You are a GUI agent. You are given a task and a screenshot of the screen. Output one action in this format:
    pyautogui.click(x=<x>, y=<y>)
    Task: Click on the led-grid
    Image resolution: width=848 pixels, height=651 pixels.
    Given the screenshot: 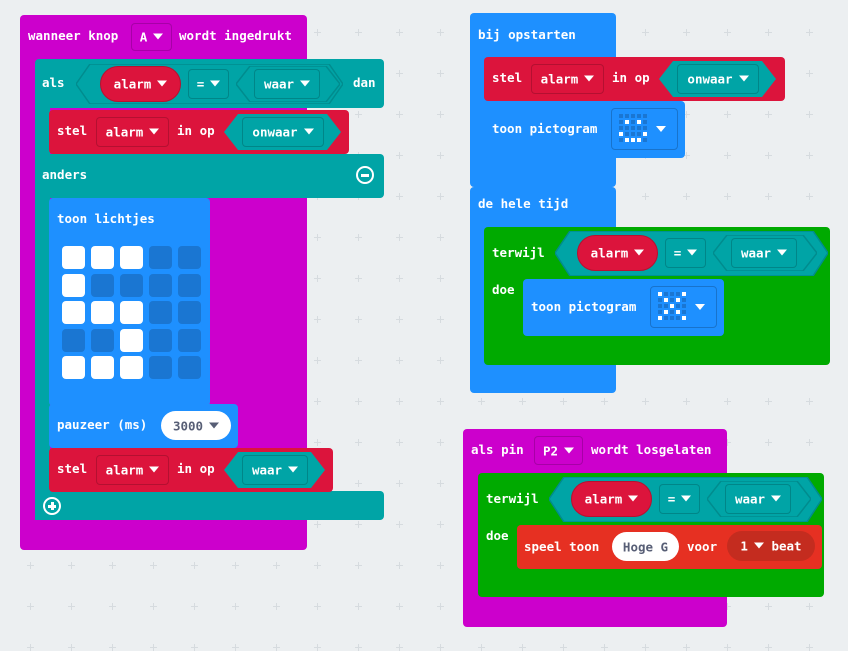 What is the action you would take?
    pyautogui.click(x=134, y=313)
    